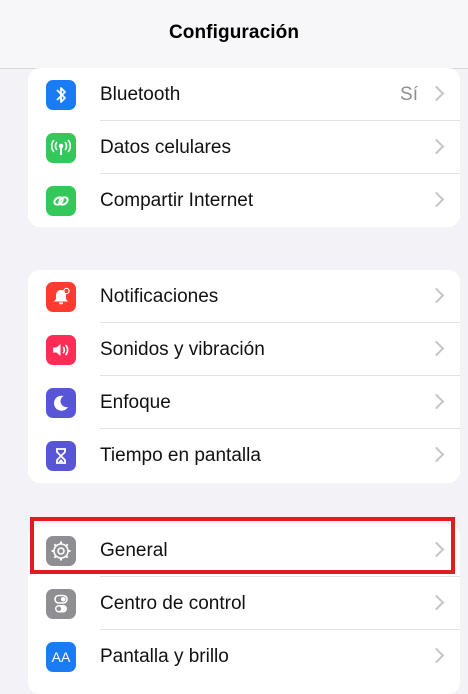  What do you see at coordinates (134, 550) in the screenshot?
I see `settings-row-label: General` at bounding box center [134, 550].